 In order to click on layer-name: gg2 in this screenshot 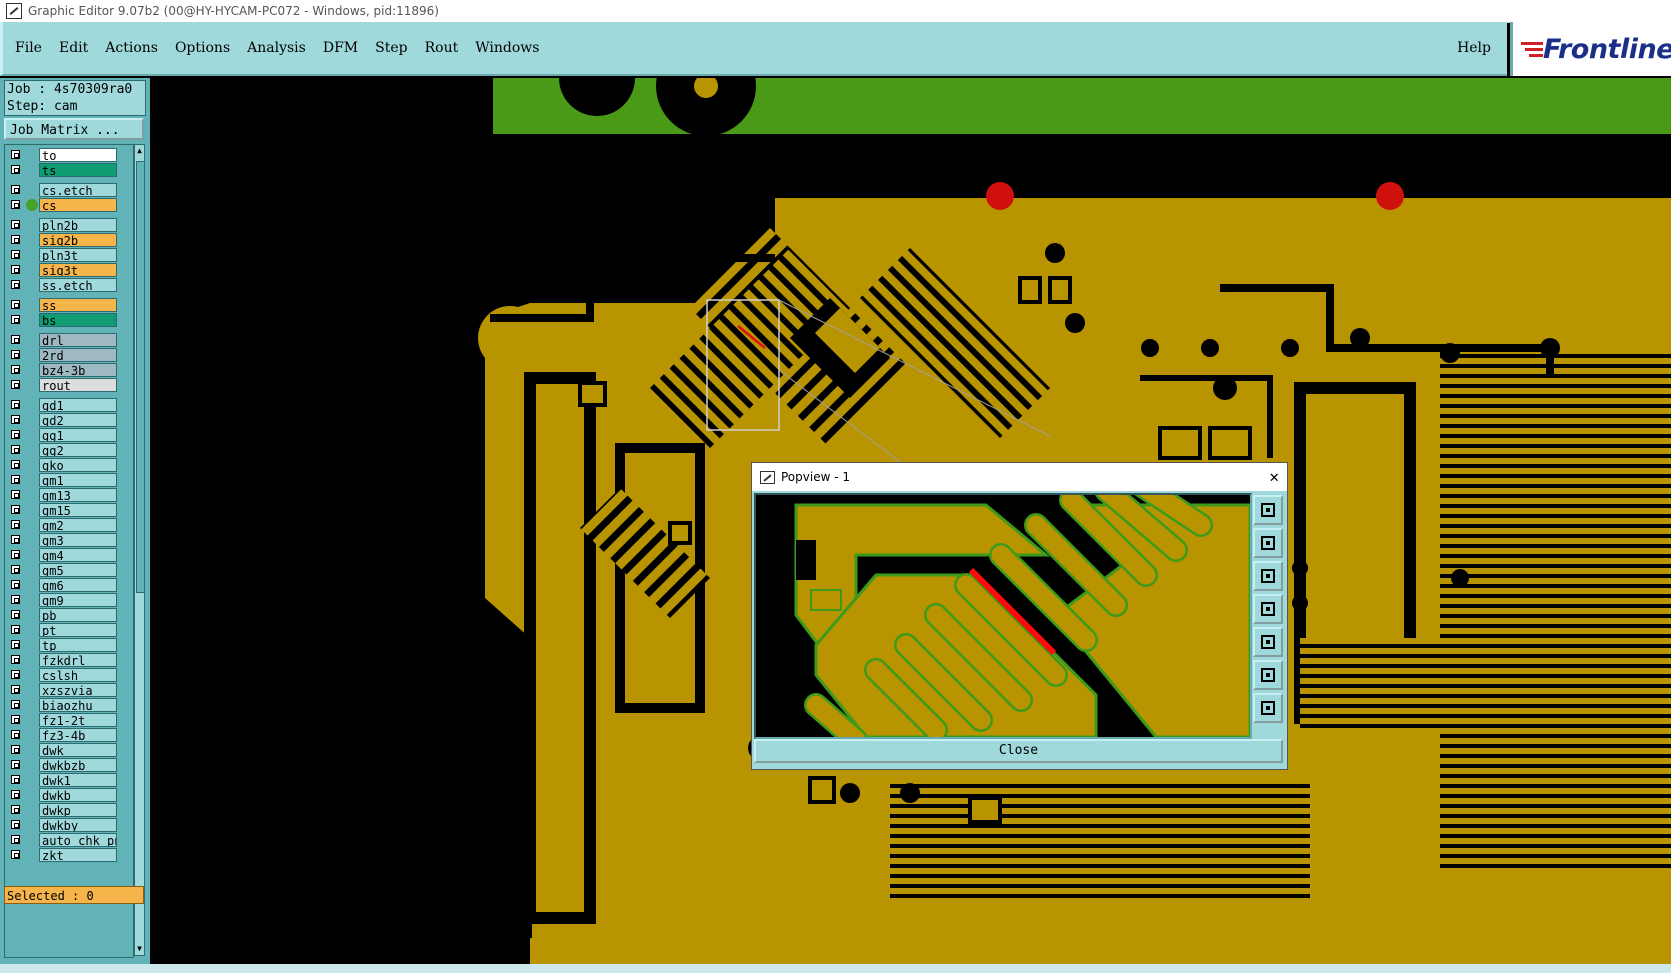, I will do `click(78, 450)`.